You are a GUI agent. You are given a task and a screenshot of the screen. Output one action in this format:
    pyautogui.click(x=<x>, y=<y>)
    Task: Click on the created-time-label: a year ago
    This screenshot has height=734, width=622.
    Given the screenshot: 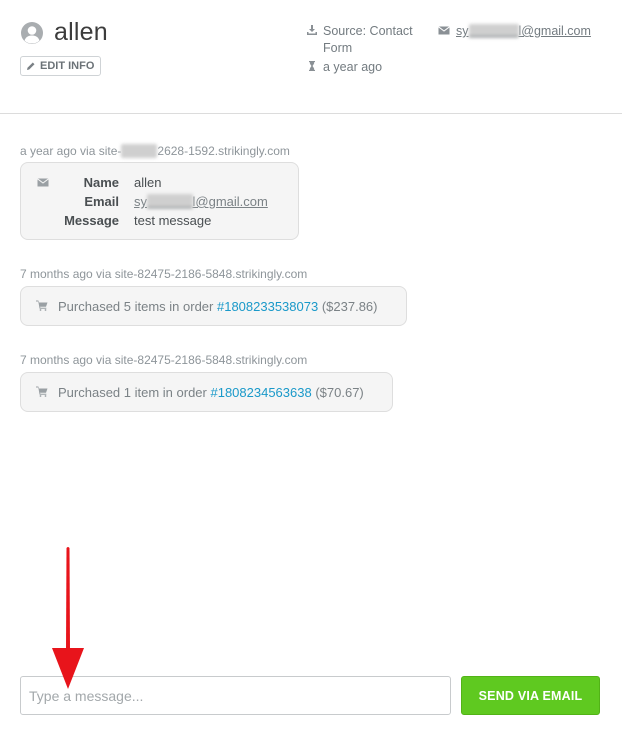 What is the action you would take?
    pyautogui.click(x=353, y=67)
    